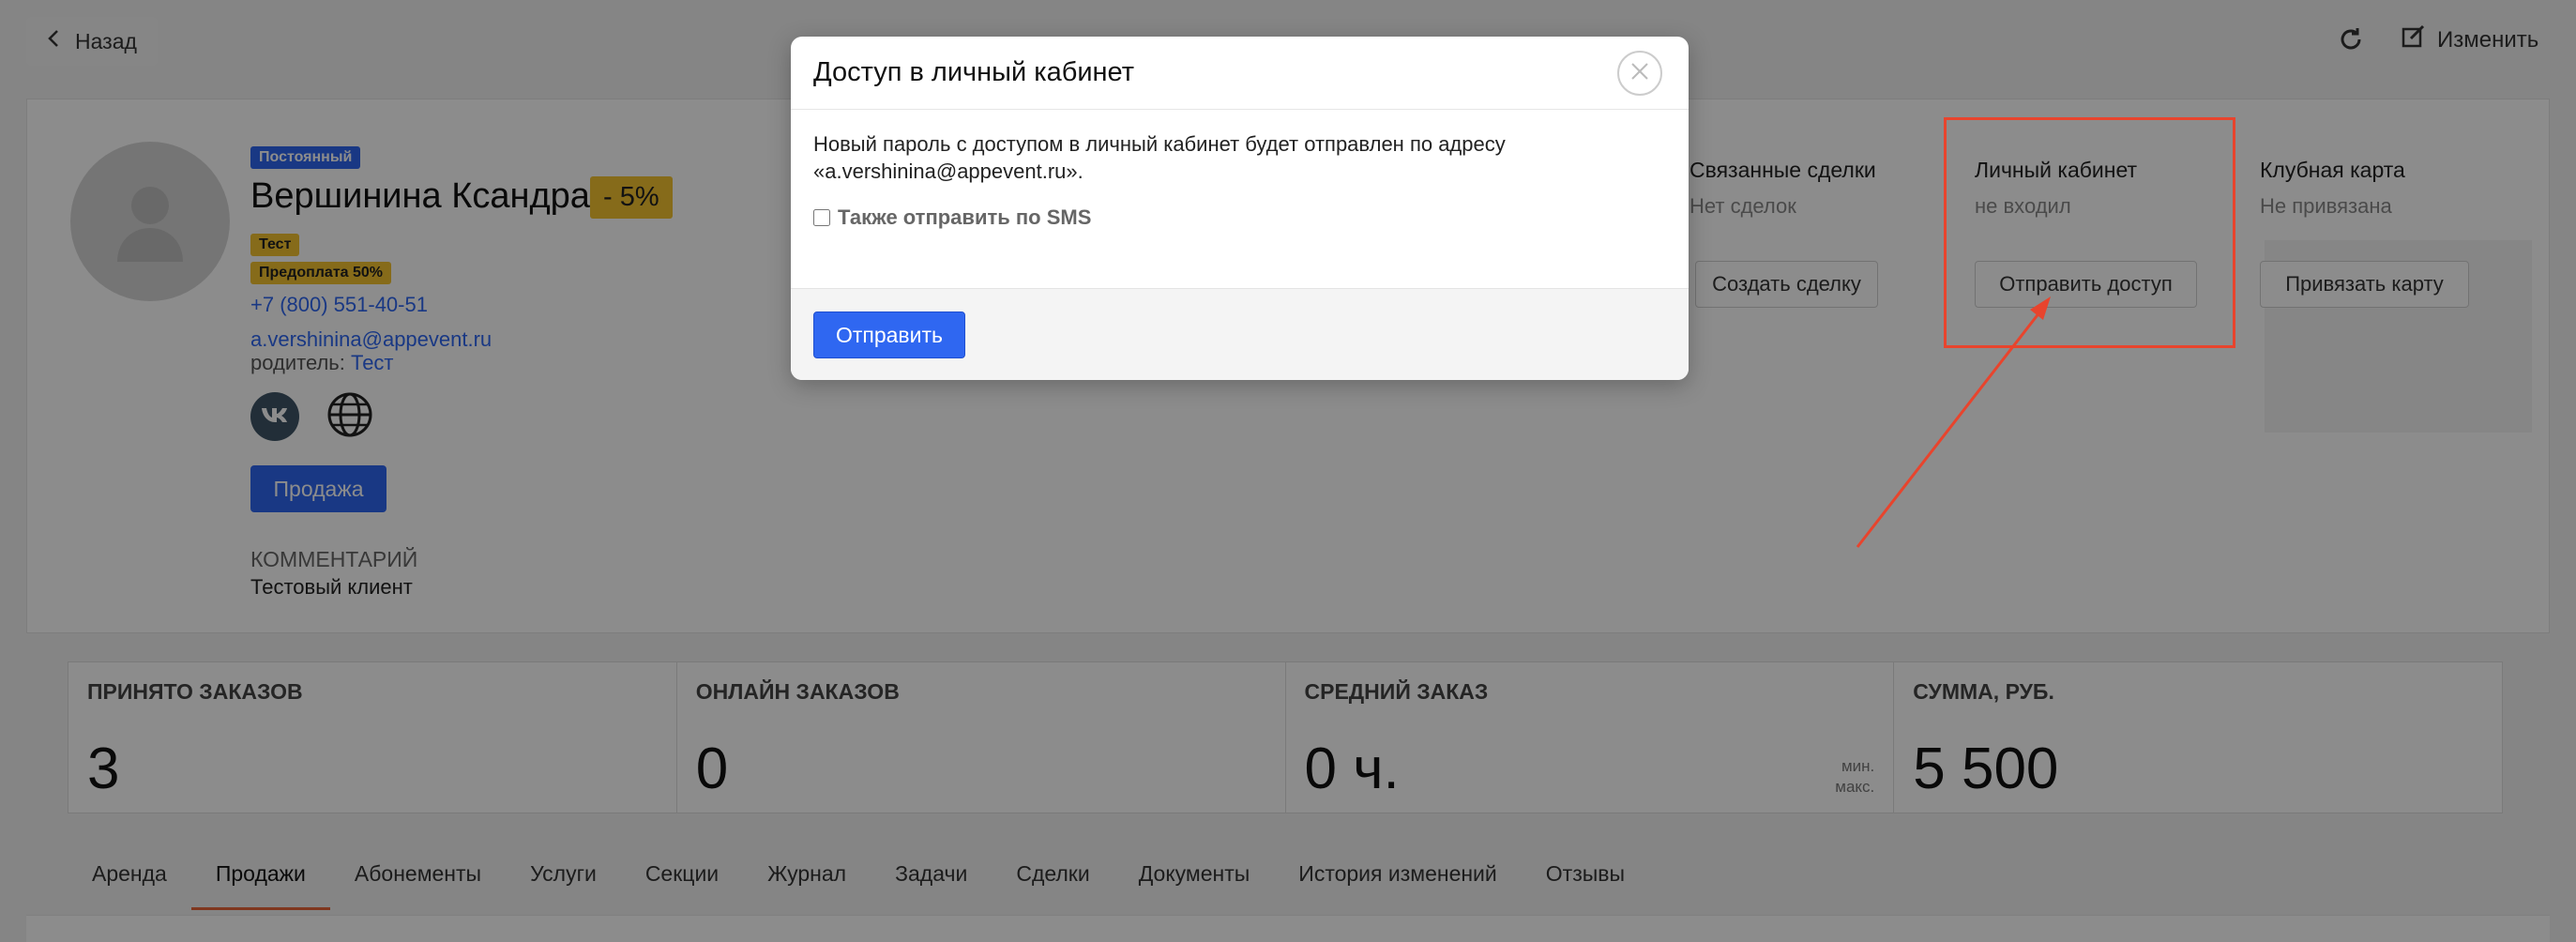  What do you see at coordinates (2089, 233) in the screenshot?
I see `annotation-highlight-box` at bounding box center [2089, 233].